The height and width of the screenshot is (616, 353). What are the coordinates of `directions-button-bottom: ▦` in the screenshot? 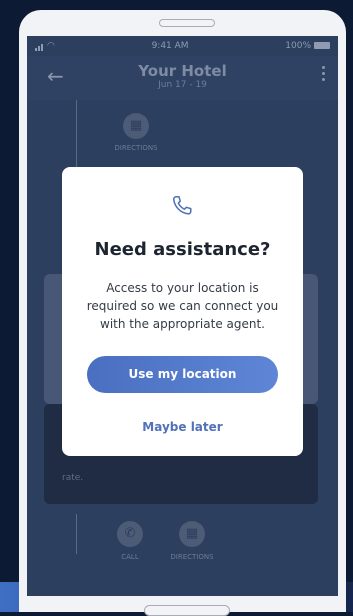 It's located at (192, 534).